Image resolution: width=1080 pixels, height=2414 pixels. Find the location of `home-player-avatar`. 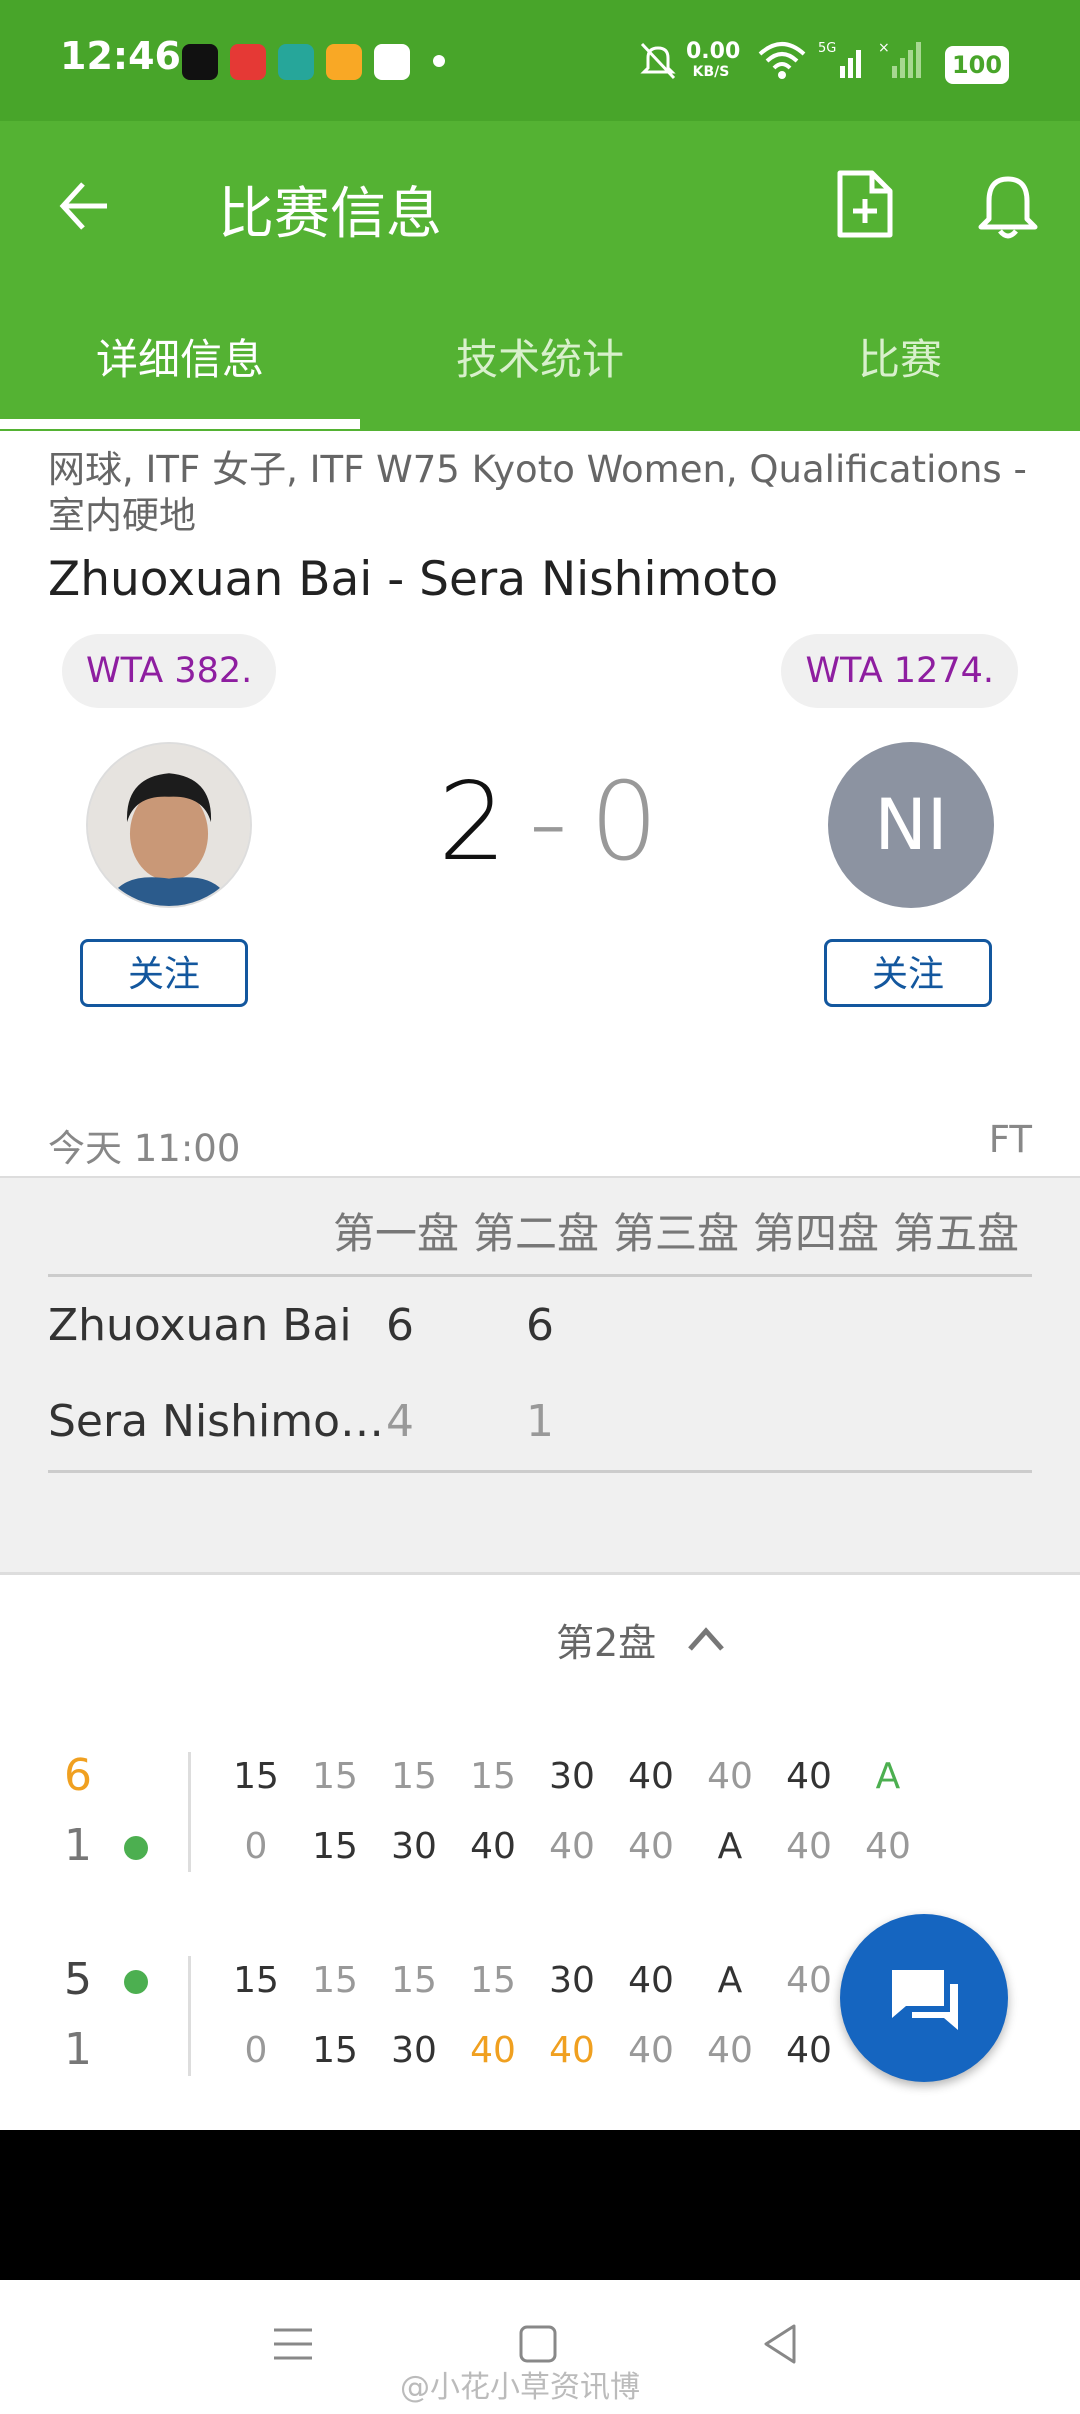

home-player-avatar is located at coordinates (169, 825).